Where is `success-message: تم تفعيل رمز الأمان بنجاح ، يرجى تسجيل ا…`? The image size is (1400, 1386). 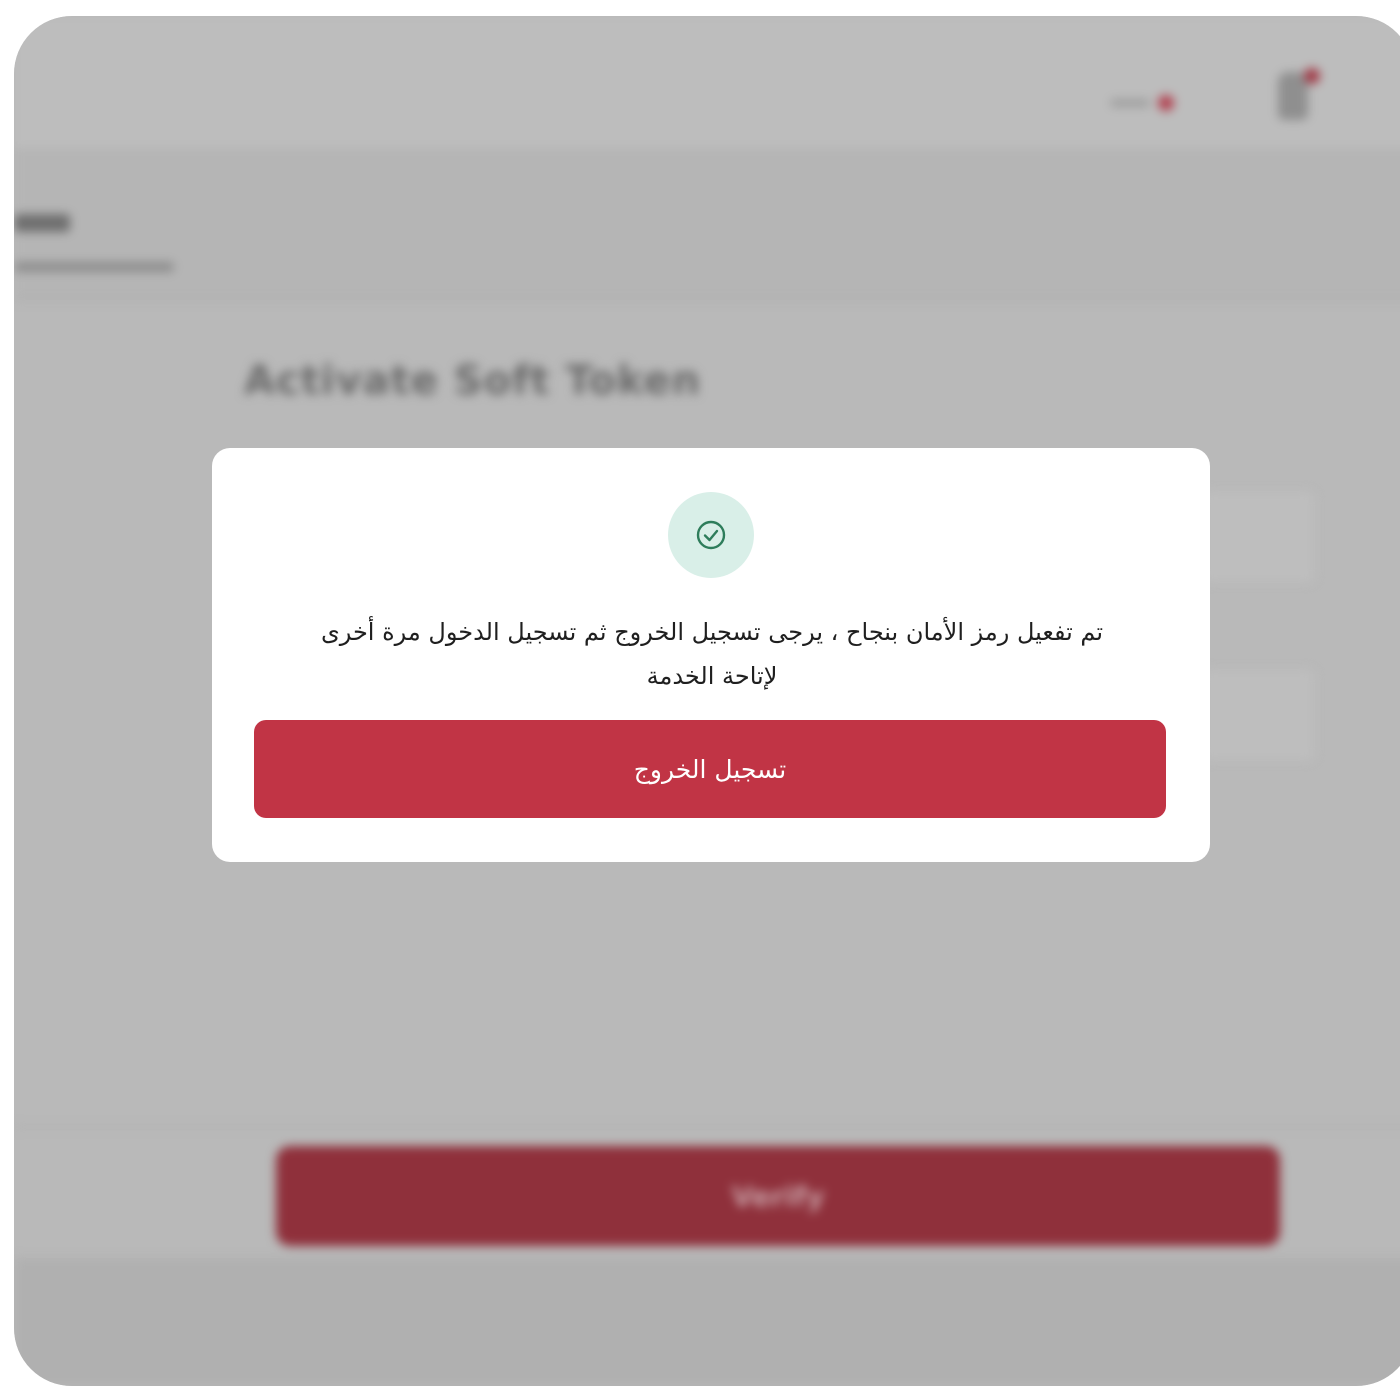 success-message: تم تفعيل رمز الأمان بنجاح ، يرجى تسجيل ا… is located at coordinates (712, 654).